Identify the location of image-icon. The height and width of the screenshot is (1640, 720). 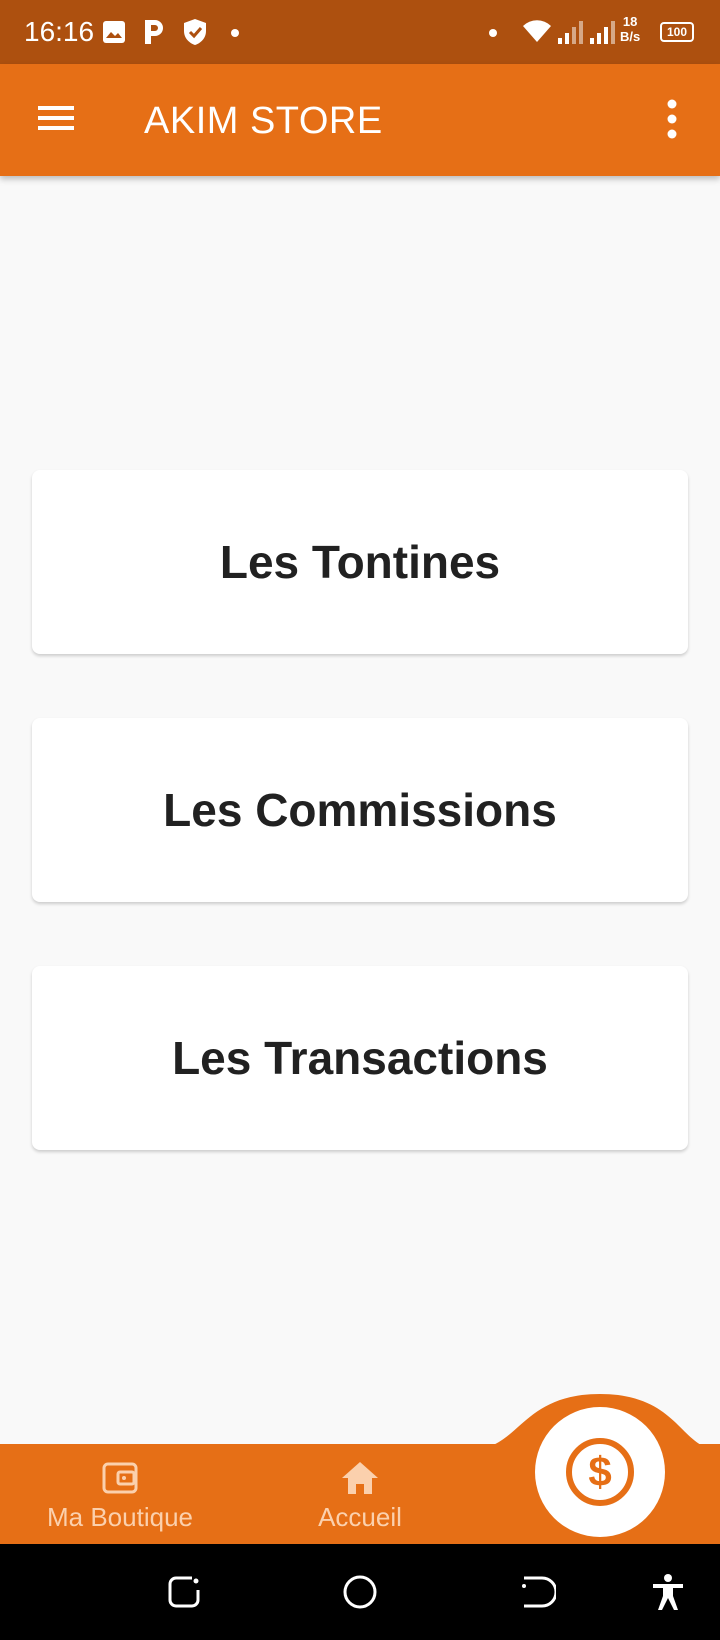
(114, 32).